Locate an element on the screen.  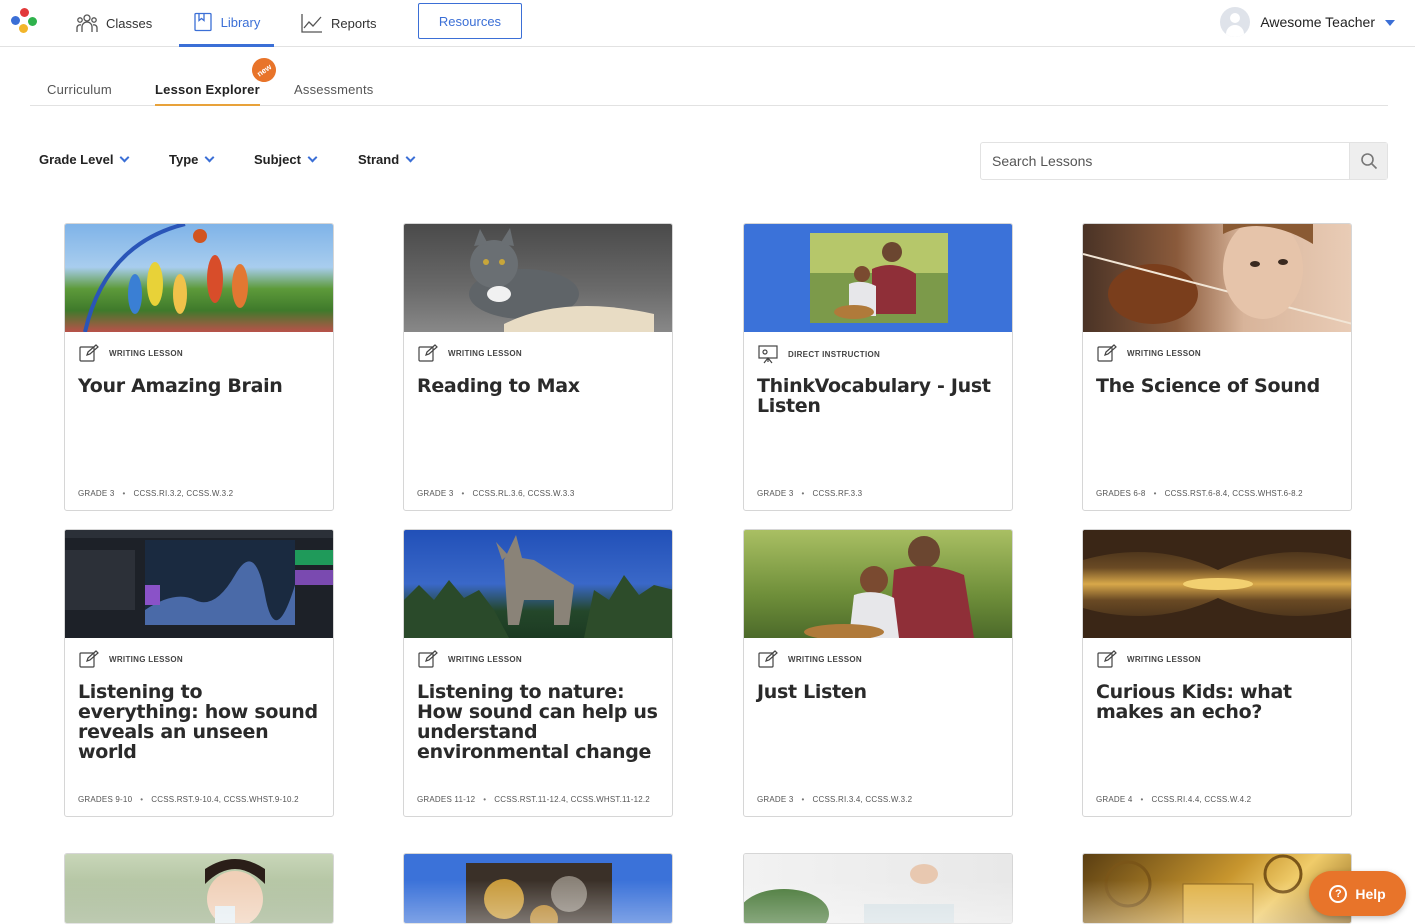
lesson-standards: CCSS.RI.3.2, CCSS.W.3.2 is located at coordinates (183, 493).